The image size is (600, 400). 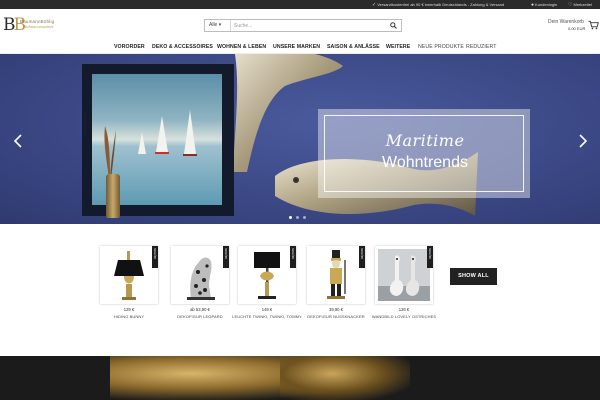 I want to click on secondary-banner, so click(x=300, y=378).